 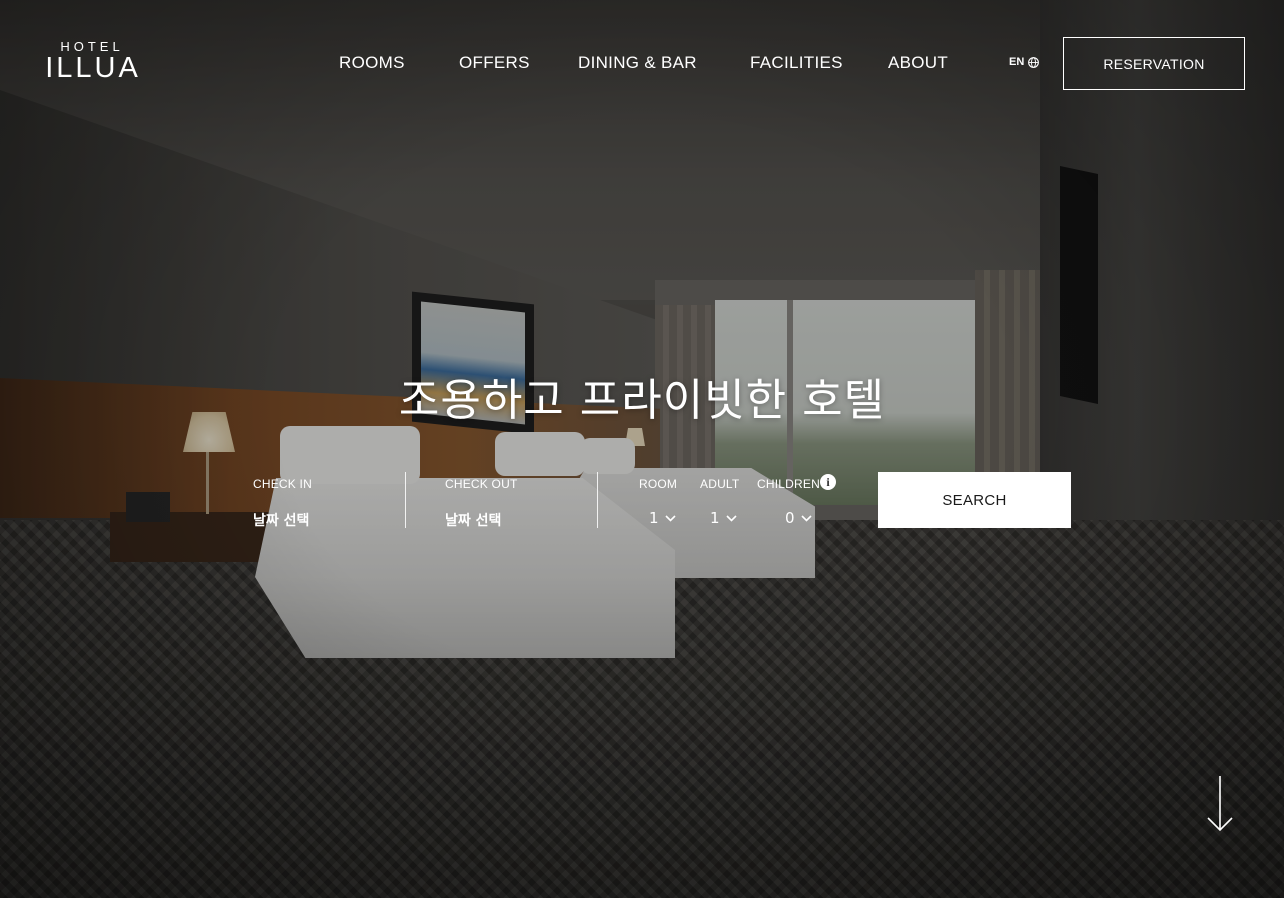 I want to click on adult-value: 1, so click(x=715, y=518).